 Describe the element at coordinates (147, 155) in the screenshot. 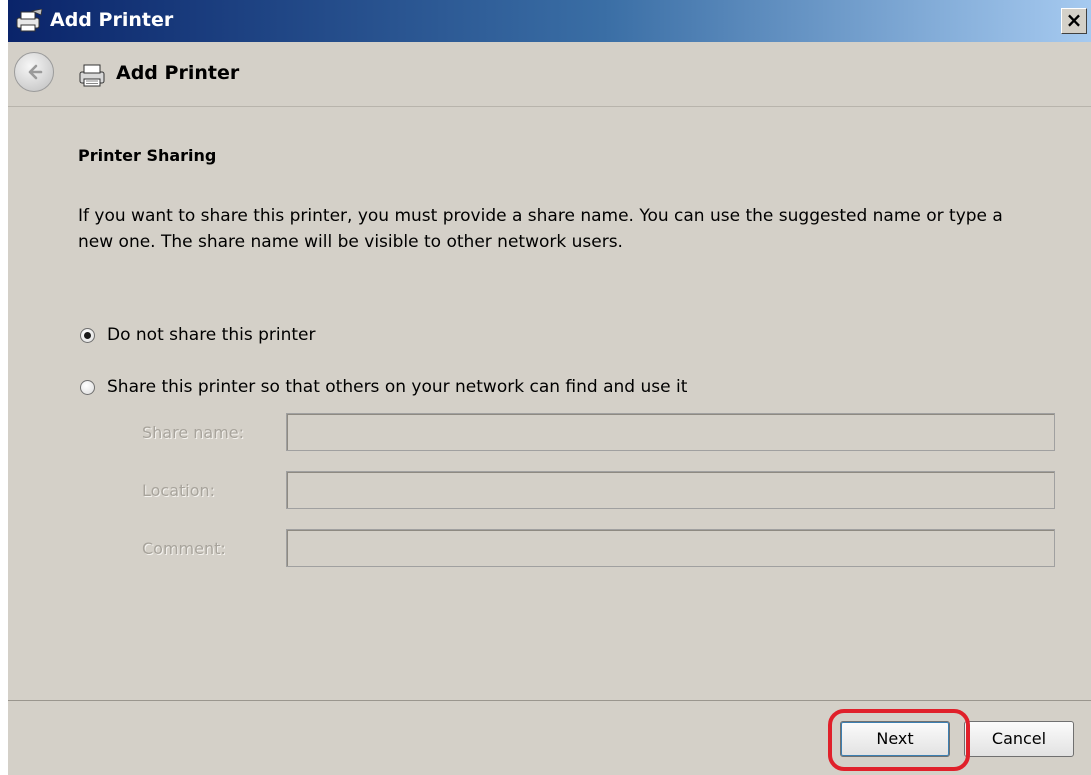

I see `page-heading: Printer Sharing` at that location.